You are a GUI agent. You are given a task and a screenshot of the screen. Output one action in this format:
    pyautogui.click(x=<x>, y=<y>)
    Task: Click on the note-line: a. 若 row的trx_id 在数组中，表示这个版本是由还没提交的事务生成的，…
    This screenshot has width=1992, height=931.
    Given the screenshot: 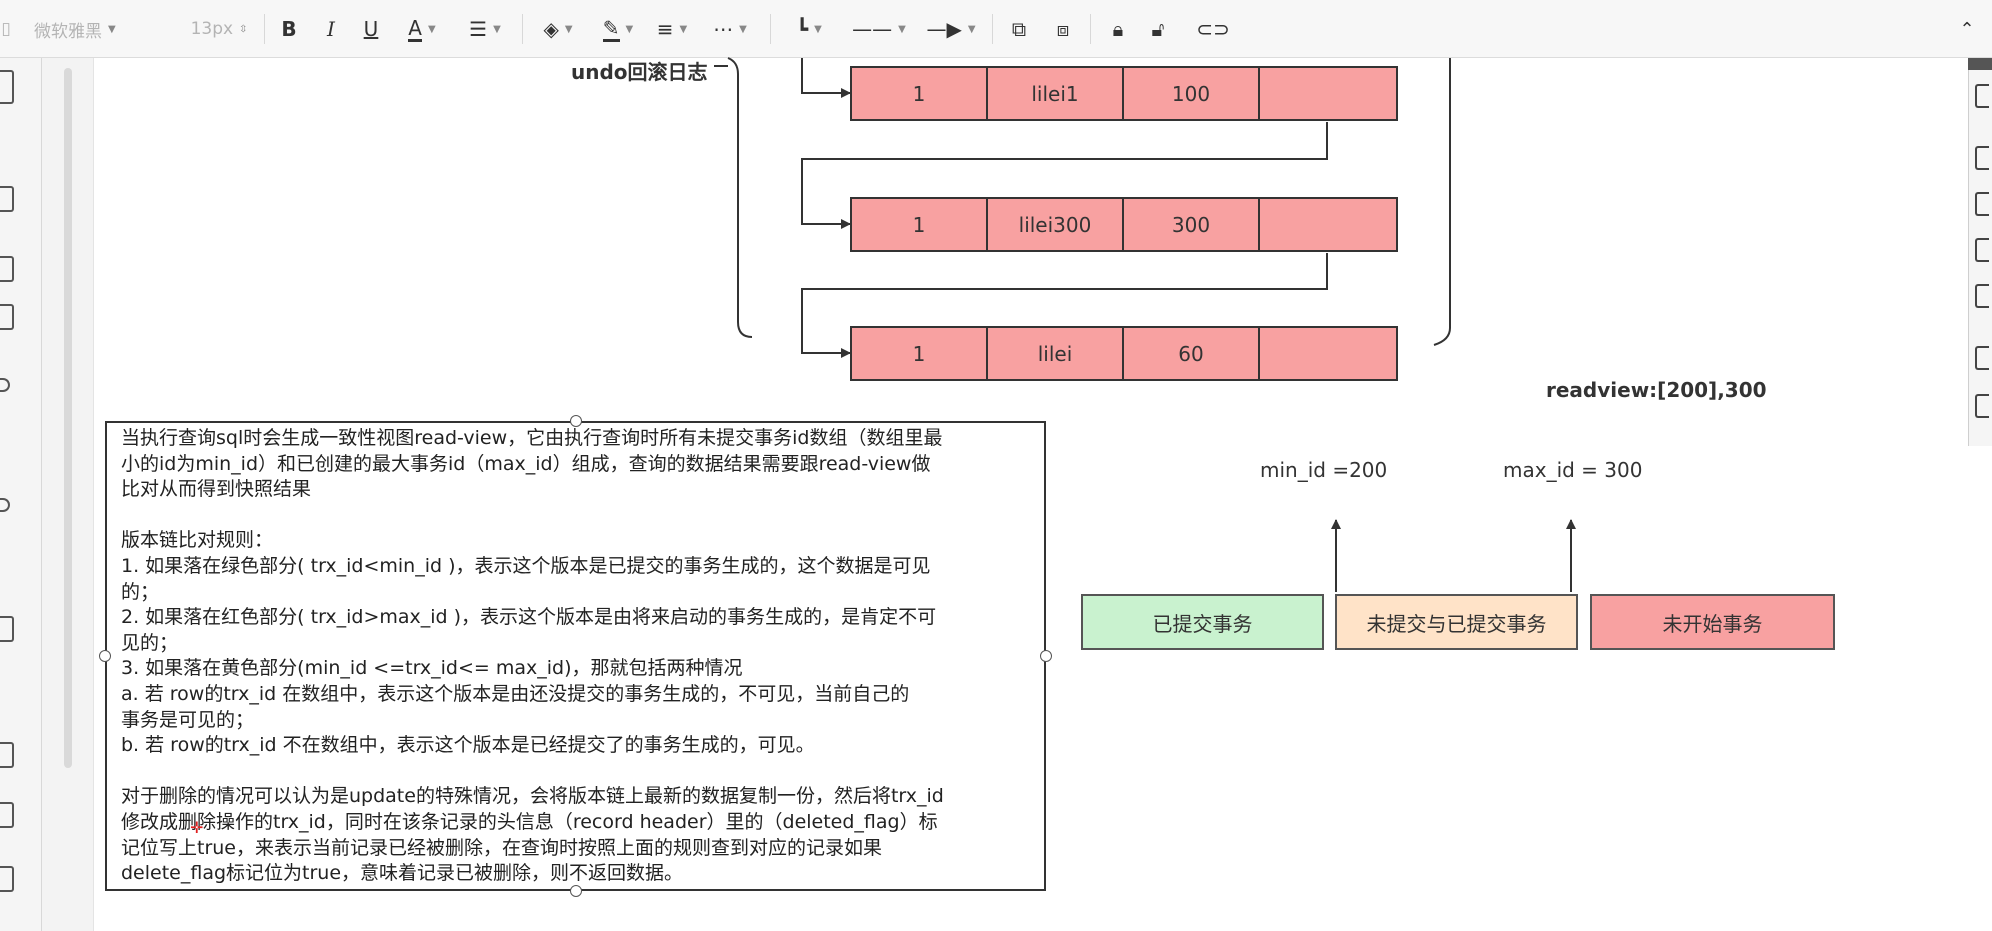 What is the action you would take?
    pyautogui.click(x=515, y=693)
    